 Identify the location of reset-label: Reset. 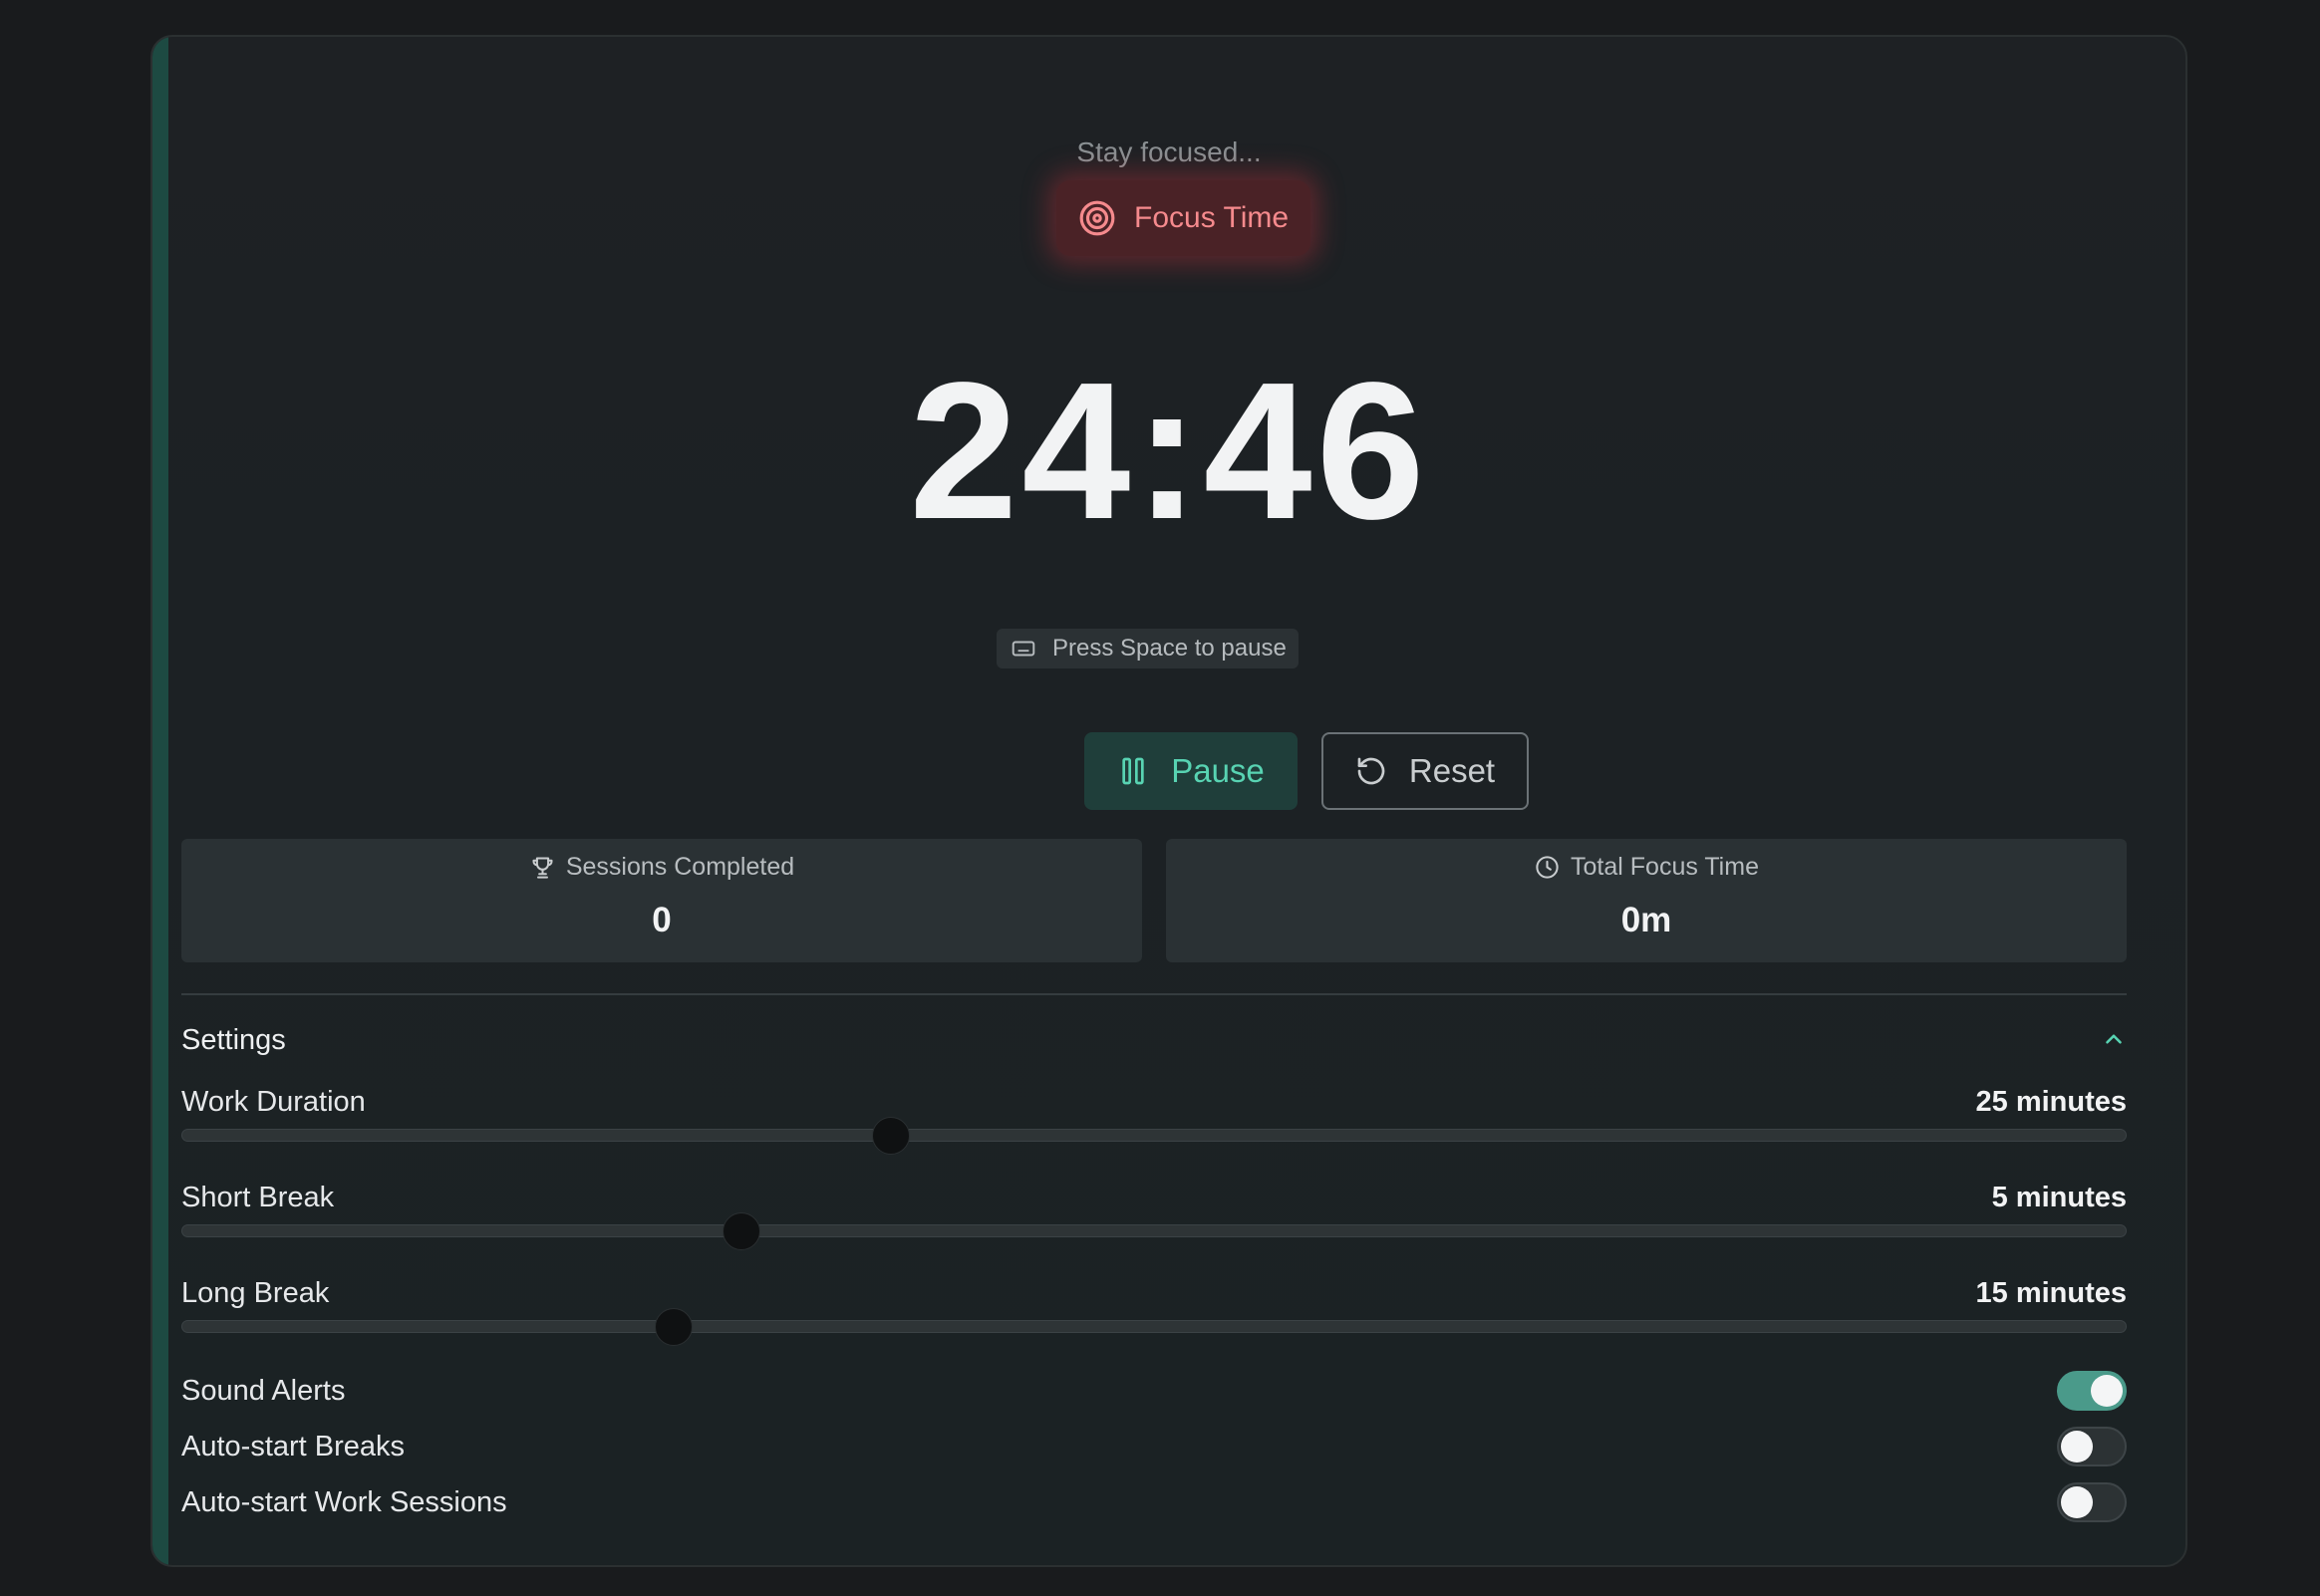
(1452, 770).